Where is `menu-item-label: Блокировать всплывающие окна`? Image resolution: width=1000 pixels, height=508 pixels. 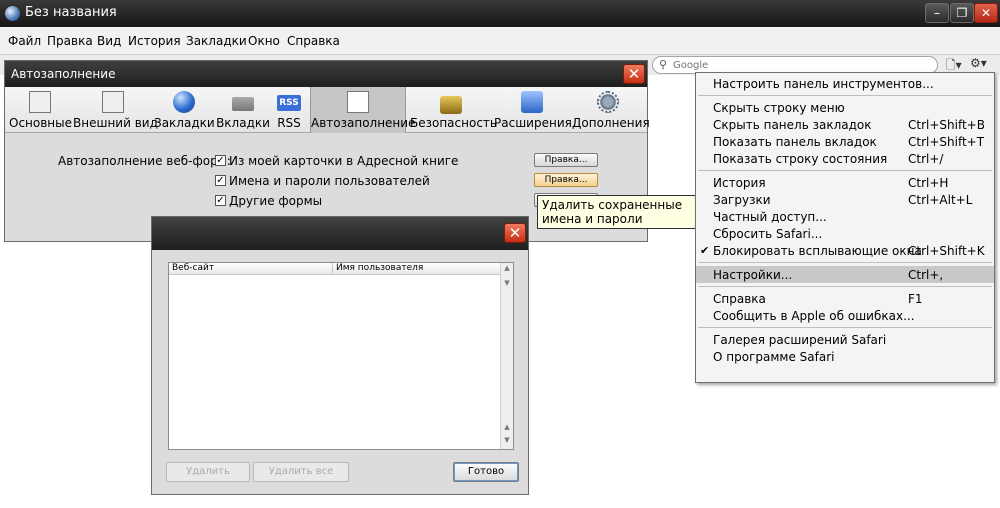 menu-item-label: Блокировать всплывающие окна is located at coordinates (817, 251).